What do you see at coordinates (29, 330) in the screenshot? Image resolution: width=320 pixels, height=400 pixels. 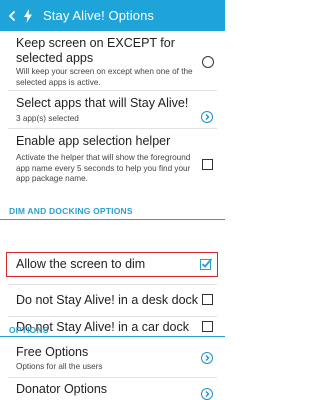 I see `section-header-options: OPTIONS` at bounding box center [29, 330].